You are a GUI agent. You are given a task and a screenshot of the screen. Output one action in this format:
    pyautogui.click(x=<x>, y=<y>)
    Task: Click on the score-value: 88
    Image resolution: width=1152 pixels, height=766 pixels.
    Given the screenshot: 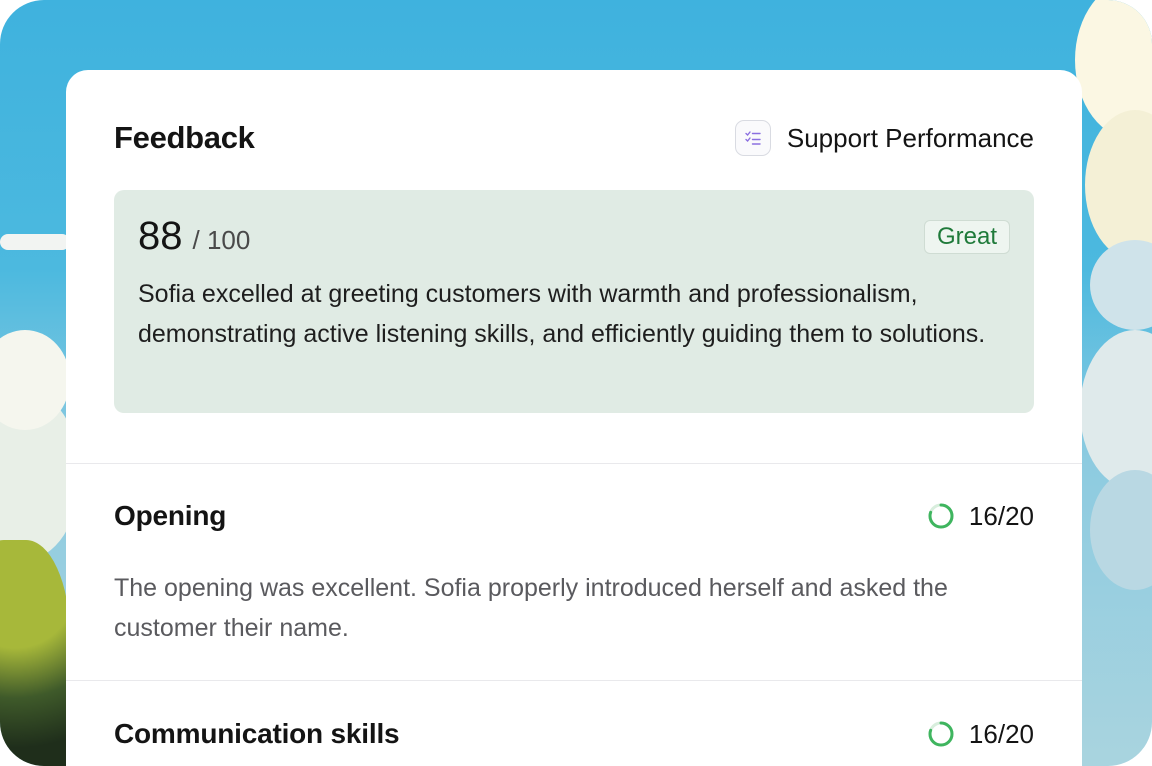 What is the action you would take?
    pyautogui.click(x=160, y=236)
    